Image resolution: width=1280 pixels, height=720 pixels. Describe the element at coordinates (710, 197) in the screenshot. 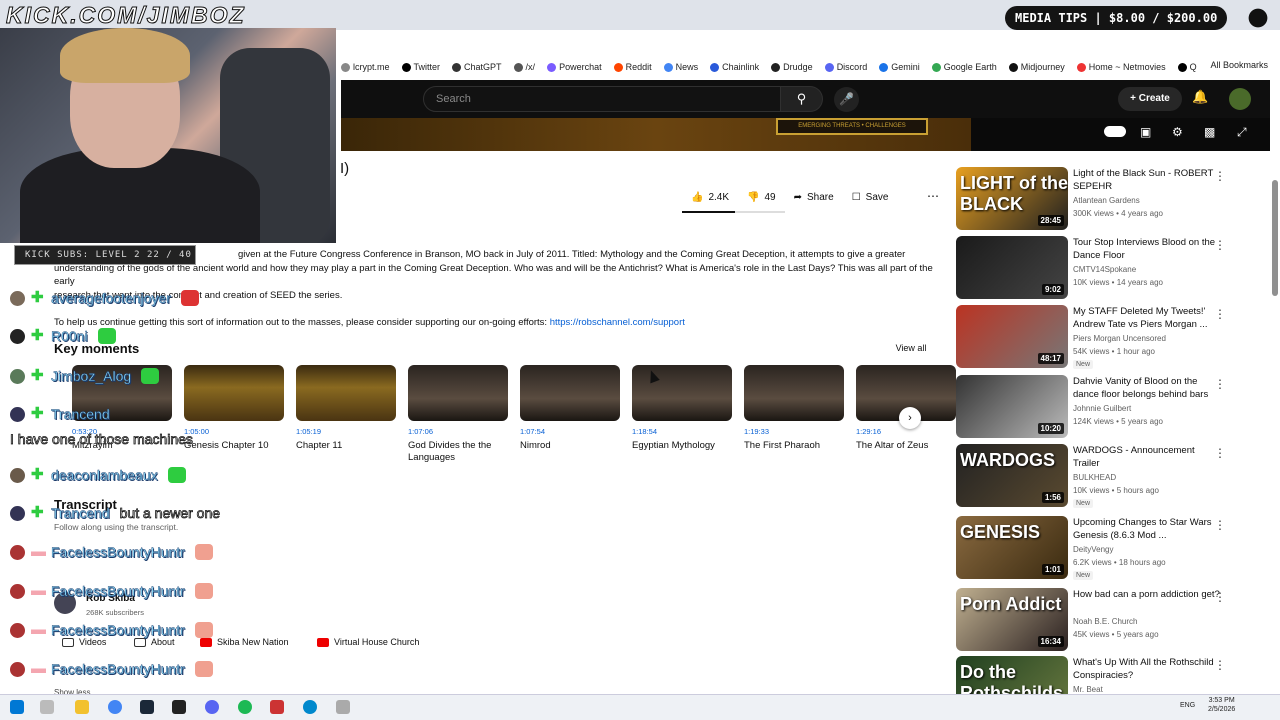

I see `like-button: 👍 2.4K` at that location.